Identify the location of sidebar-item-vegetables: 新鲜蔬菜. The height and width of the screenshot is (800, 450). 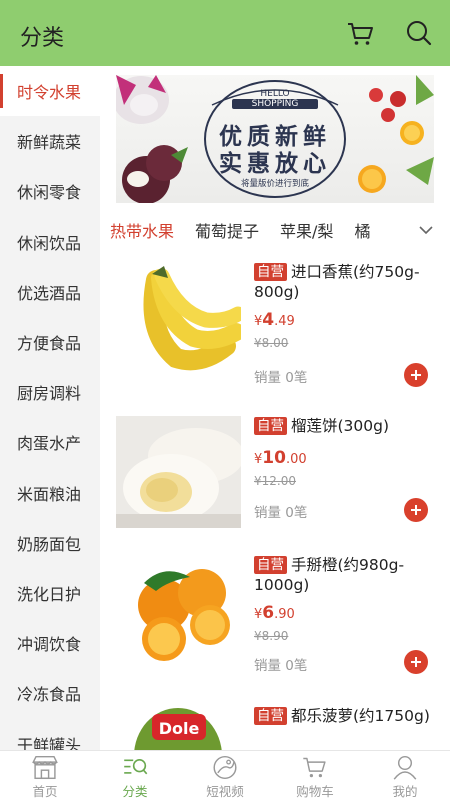
(50, 141).